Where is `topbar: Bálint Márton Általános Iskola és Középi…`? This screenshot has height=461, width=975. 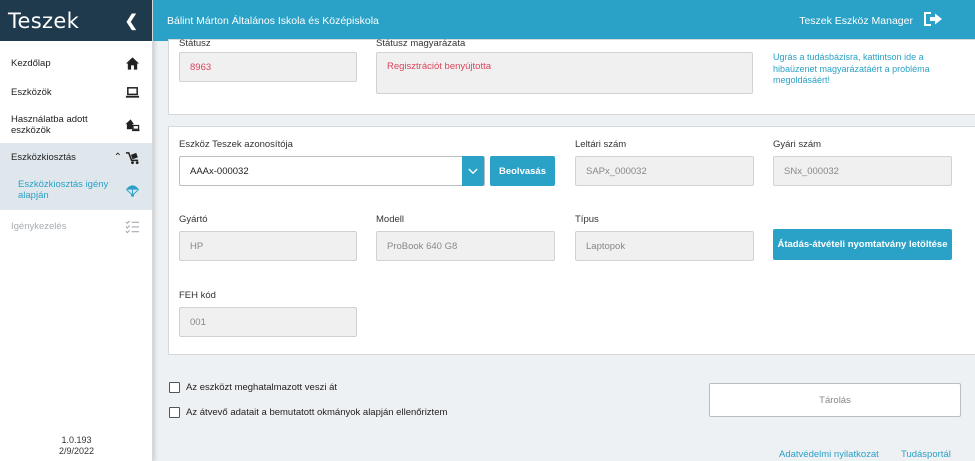
topbar: Bálint Márton Általános Iskola és Középi… is located at coordinates (564, 20).